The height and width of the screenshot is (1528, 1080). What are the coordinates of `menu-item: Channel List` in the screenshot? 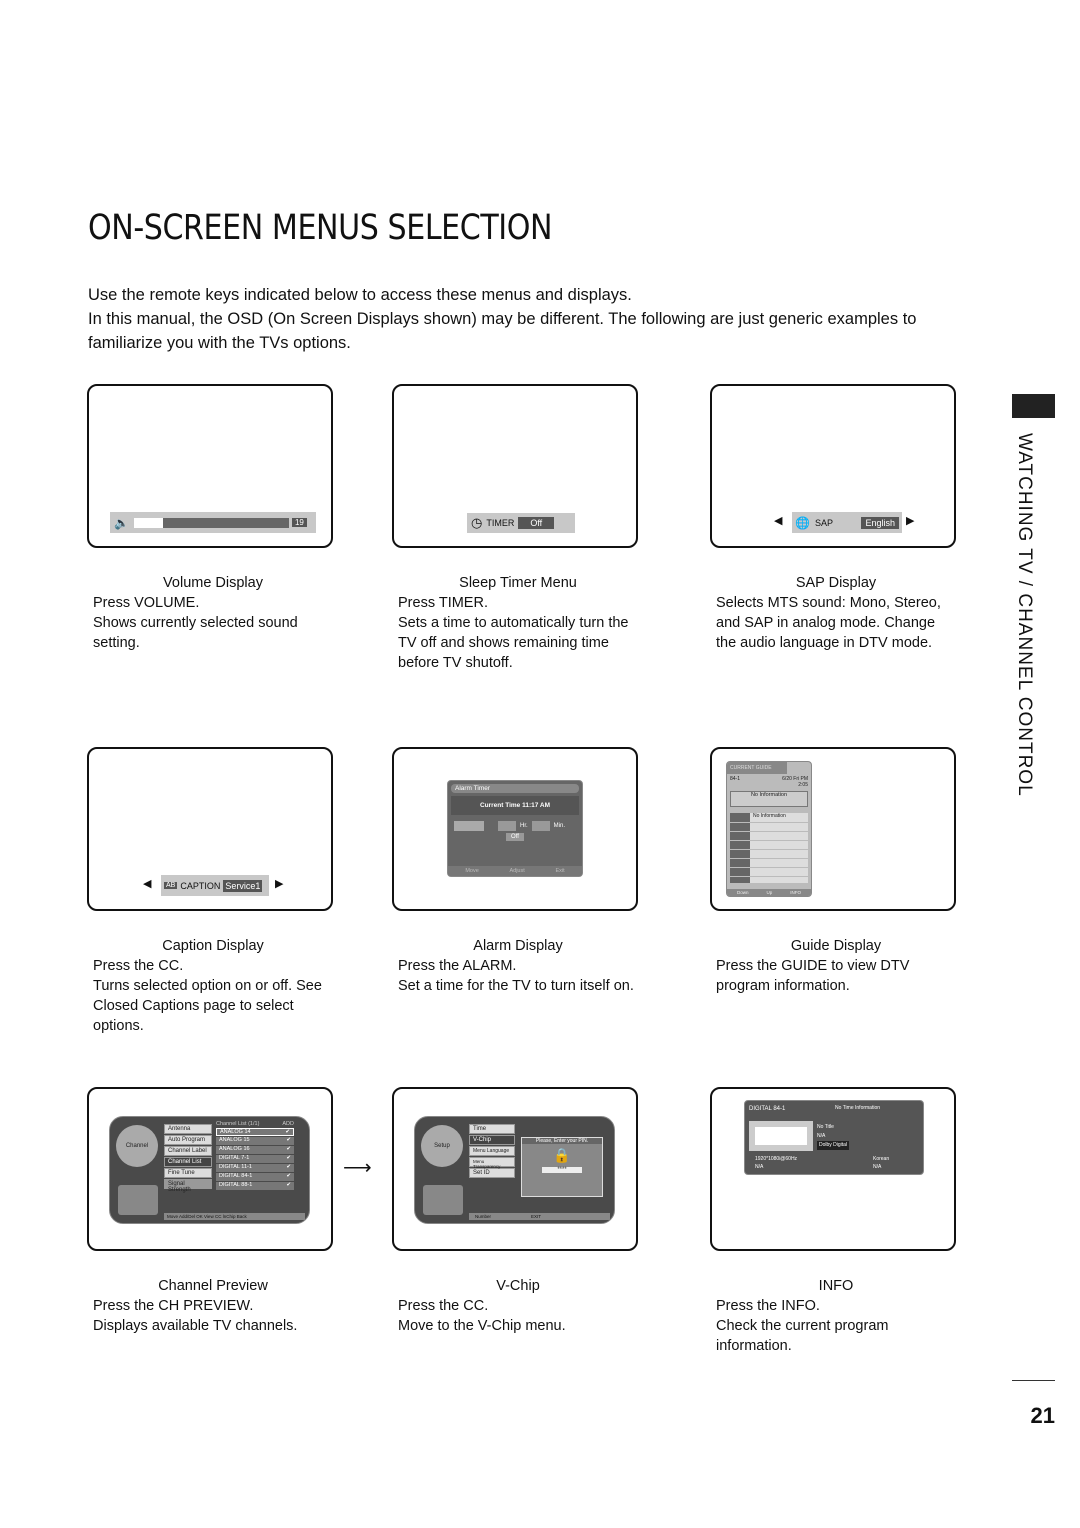 It's located at (188, 1162).